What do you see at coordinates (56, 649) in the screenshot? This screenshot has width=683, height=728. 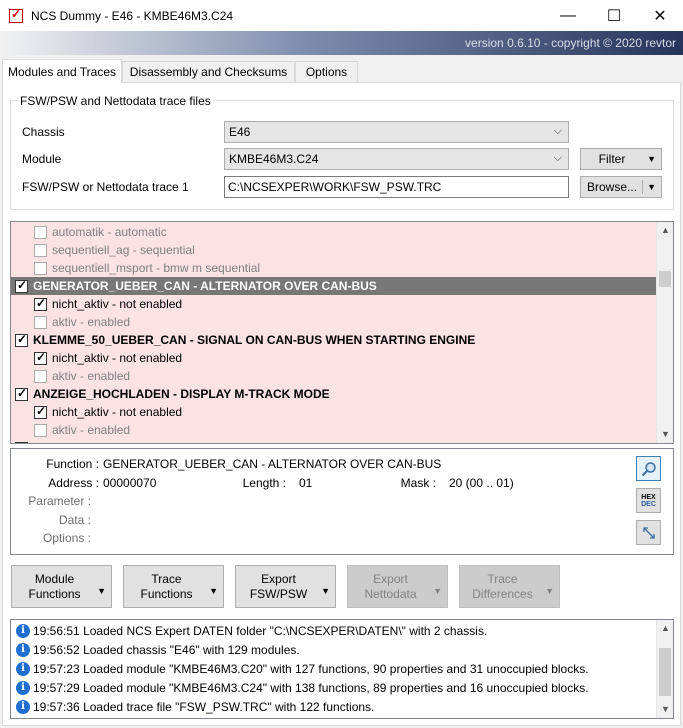 I see `log-time: 19:56:52` at bounding box center [56, 649].